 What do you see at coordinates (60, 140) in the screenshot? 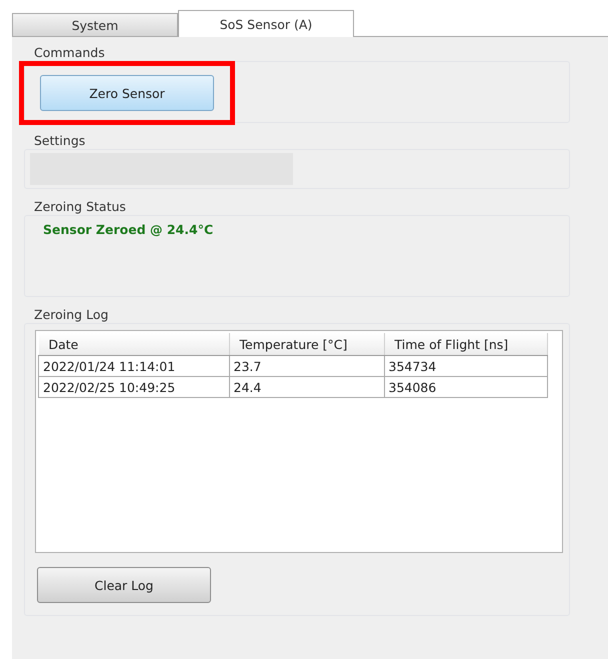
I see `group-title: Settings` at bounding box center [60, 140].